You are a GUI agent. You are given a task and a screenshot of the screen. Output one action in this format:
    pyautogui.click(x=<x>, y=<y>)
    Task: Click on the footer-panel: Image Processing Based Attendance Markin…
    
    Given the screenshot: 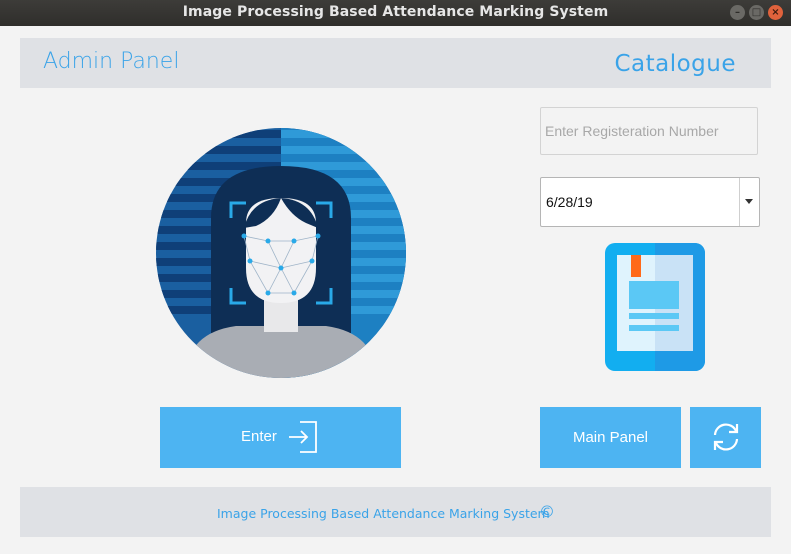 What is the action you would take?
    pyautogui.click(x=395, y=512)
    